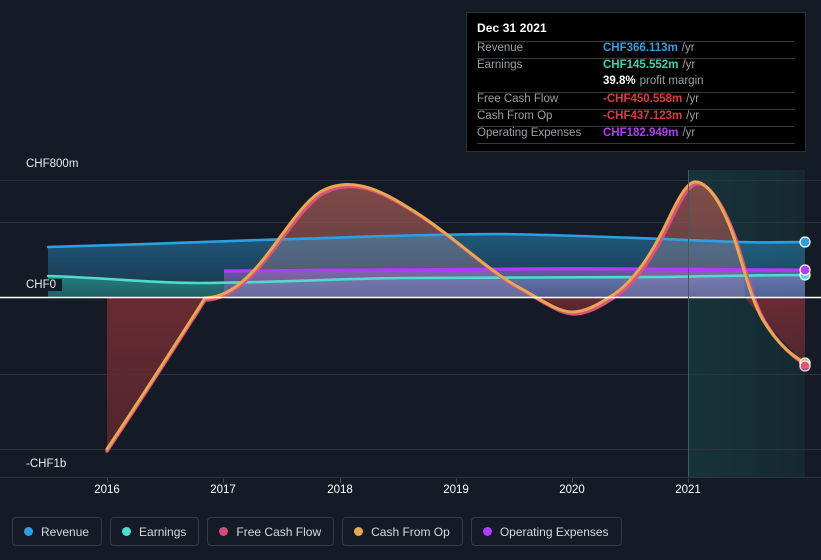 Image resolution: width=821 pixels, height=560 pixels. What do you see at coordinates (107, 490) in the screenshot?
I see `x-axis-label-2016: 2016` at bounding box center [107, 490].